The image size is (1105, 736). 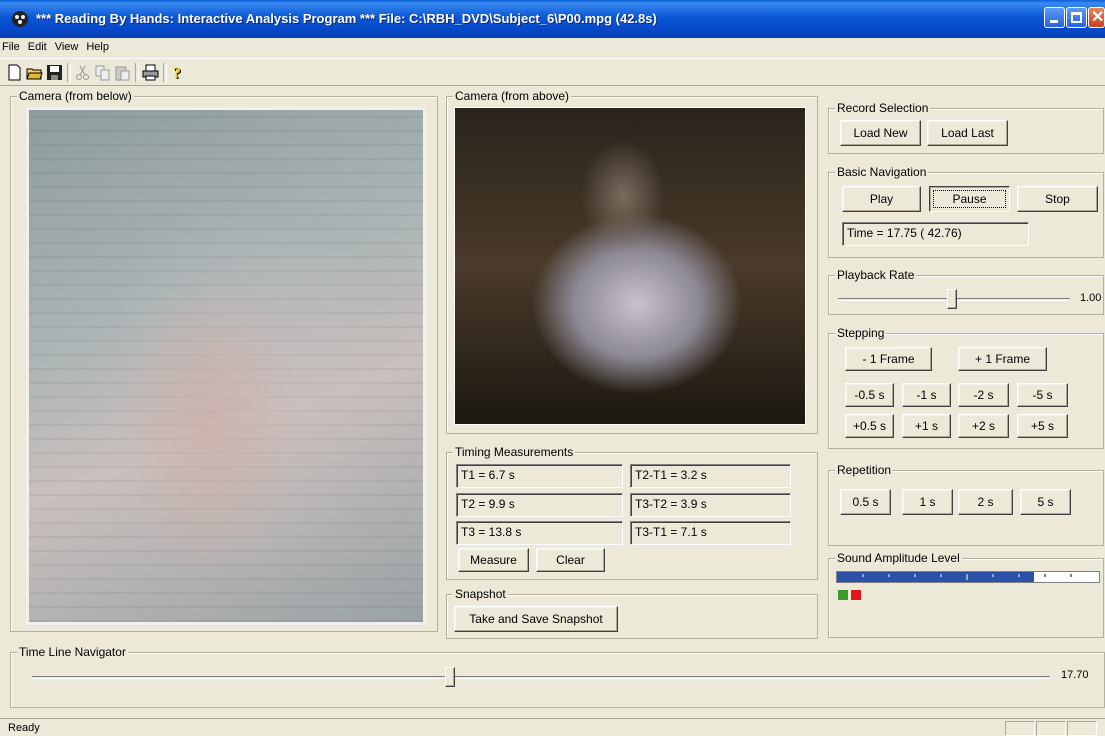 What do you see at coordinates (898, 558) in the screenshot?
I see `sound-amplitude-label: Sound Amplitude Level` at bounding box center [898, 558].